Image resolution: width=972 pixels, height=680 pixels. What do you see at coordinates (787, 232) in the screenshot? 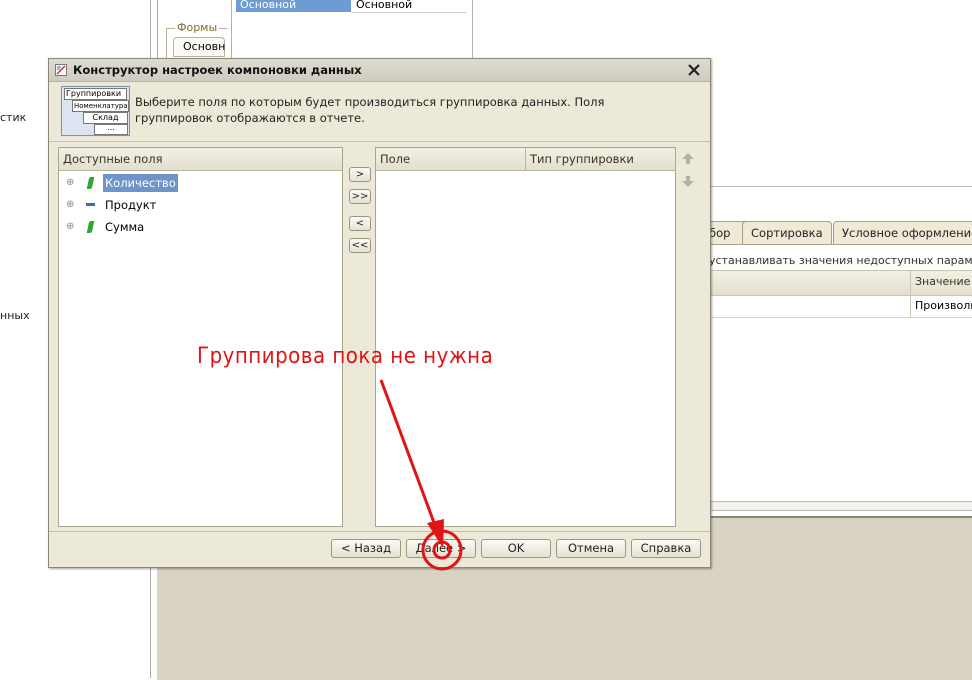
I see `tab-sorting: Сортировка` at bounding box center [787, 232].